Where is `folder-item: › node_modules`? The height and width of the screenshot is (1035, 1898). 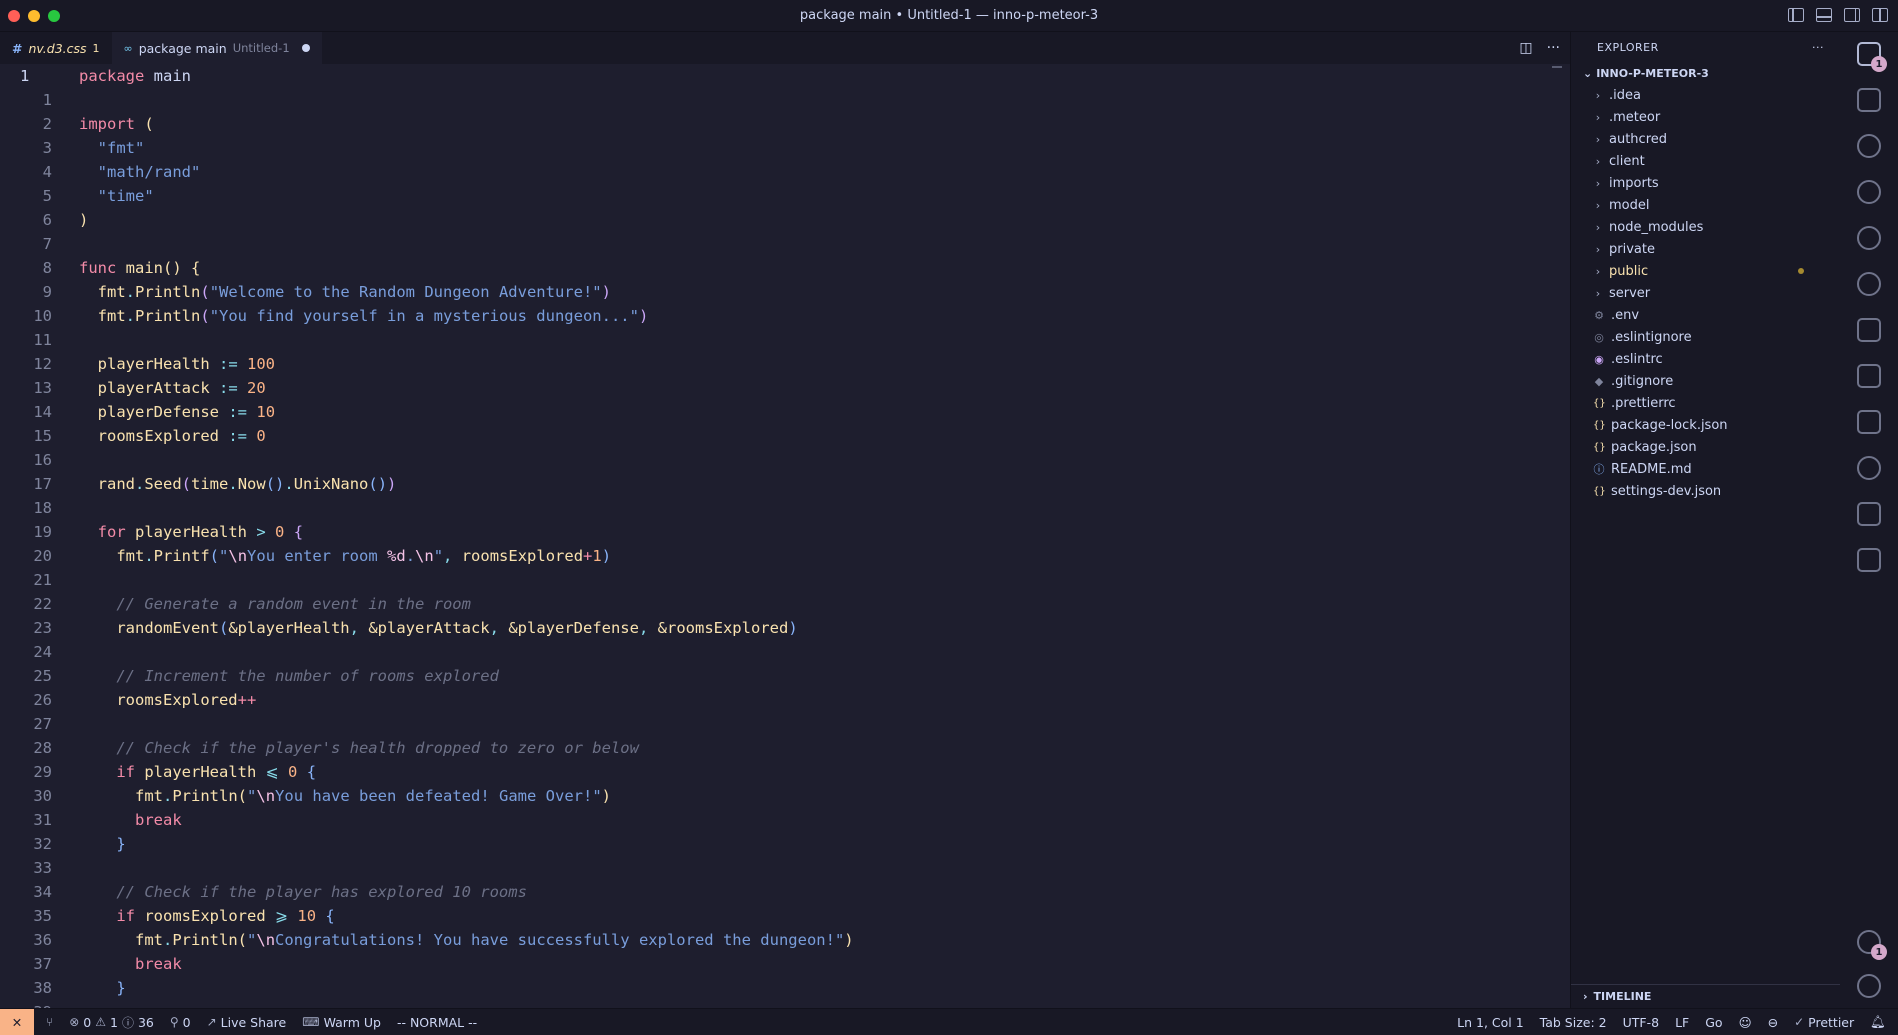
folder-item: › node_modules is located at coordinates (1705, 227).